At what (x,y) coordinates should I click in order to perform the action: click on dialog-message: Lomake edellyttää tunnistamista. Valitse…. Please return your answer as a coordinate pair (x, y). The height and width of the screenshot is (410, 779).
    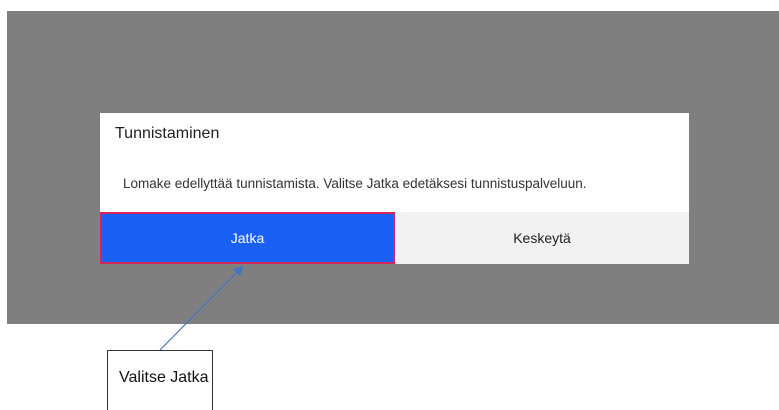
    Looking at the image, I should click on (355, 183).